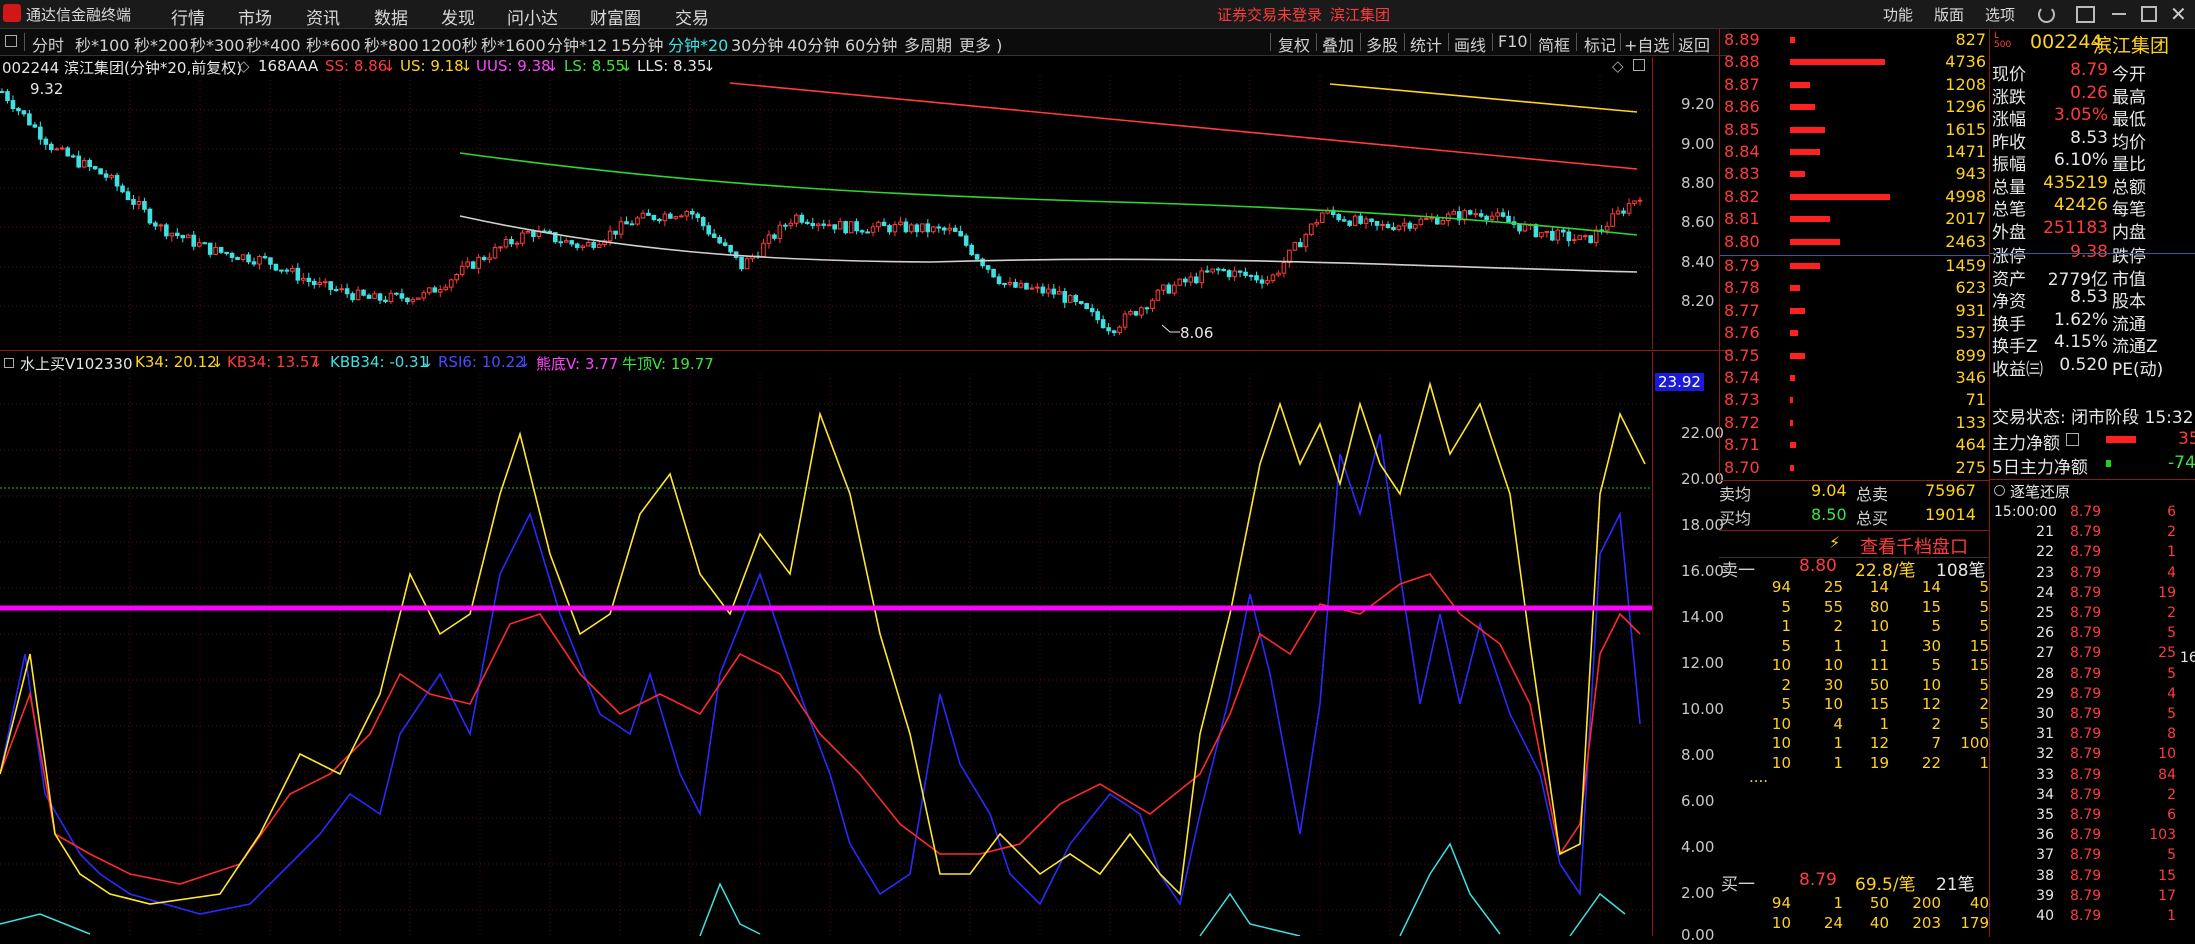 This screenshot has width=2195, height=944. What do you see at coordinates (1742, 129) in the screenshot?
I see `ladder-price: 8.85` at bounding box center [1742, 129].